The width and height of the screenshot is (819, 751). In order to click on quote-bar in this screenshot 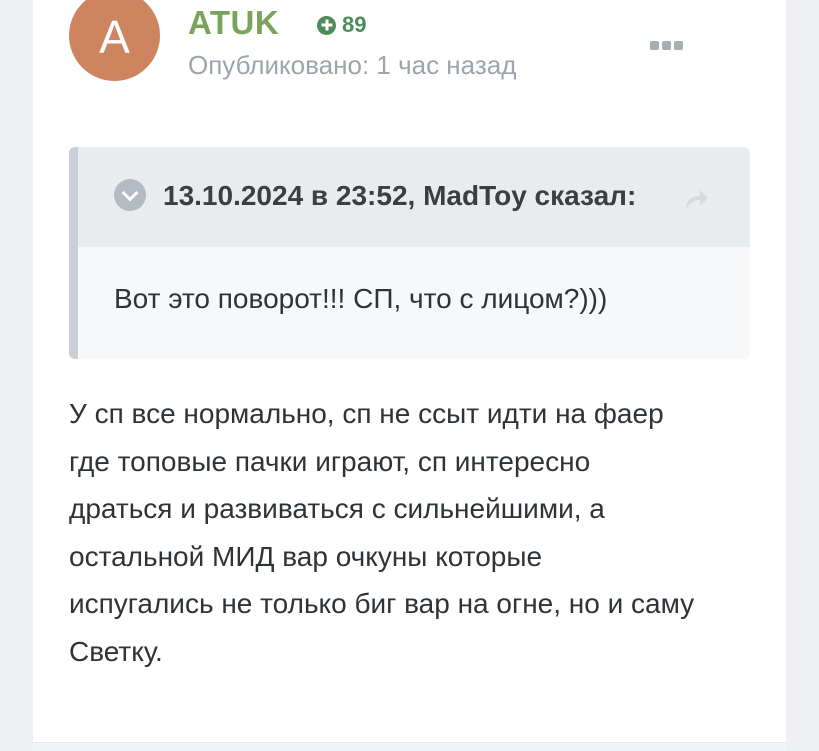, I will do `click(73, 253)`.